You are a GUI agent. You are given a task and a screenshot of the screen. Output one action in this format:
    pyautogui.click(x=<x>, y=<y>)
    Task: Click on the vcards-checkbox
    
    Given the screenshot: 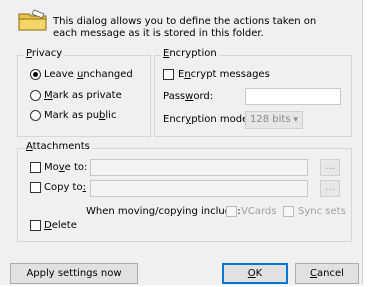 What is the action you would take?
    pyautogui.click(x=231, y=211)
    